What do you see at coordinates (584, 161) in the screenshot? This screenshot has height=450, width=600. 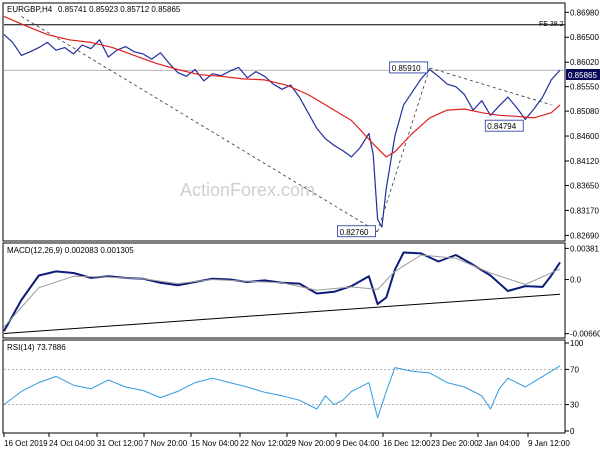 I see `price-tick-label: 0.84120` at bounding box center [584, 161].